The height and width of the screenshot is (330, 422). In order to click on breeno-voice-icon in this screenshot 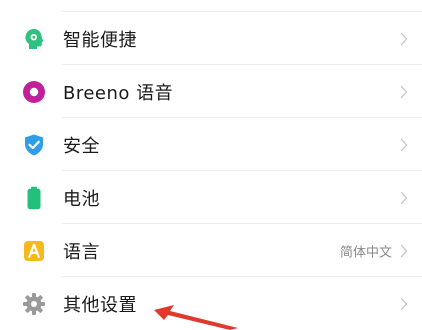, I will do `click(34, 91)`.